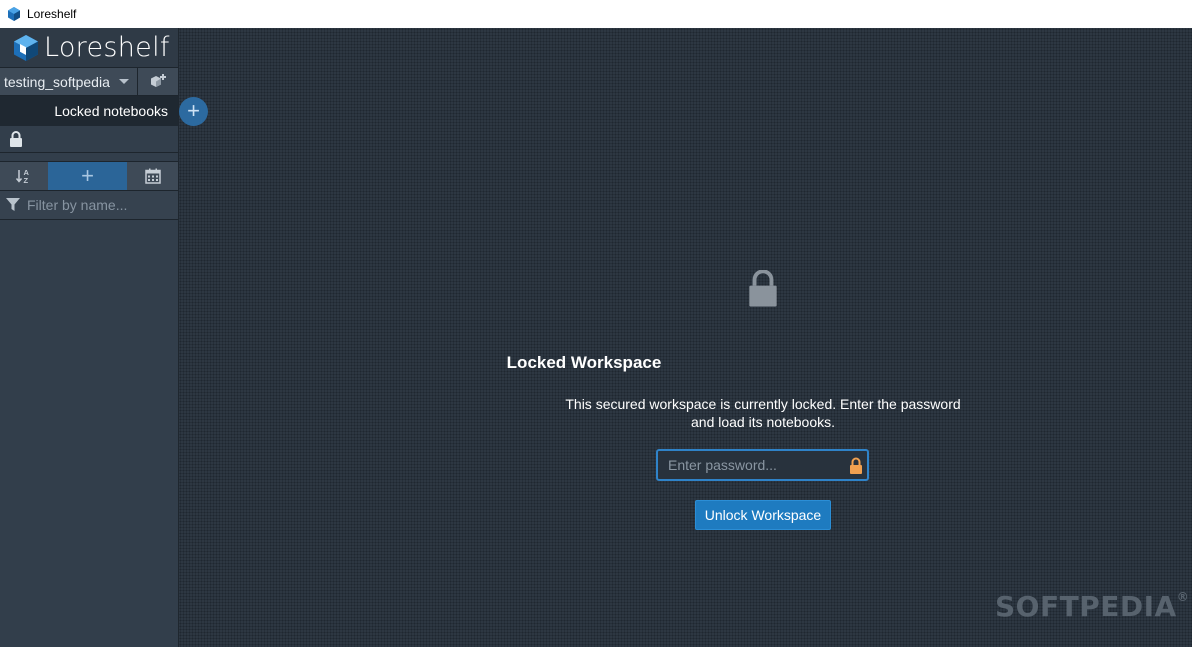  I want to click on sort-az-icon: A Z, so click(22, 176).